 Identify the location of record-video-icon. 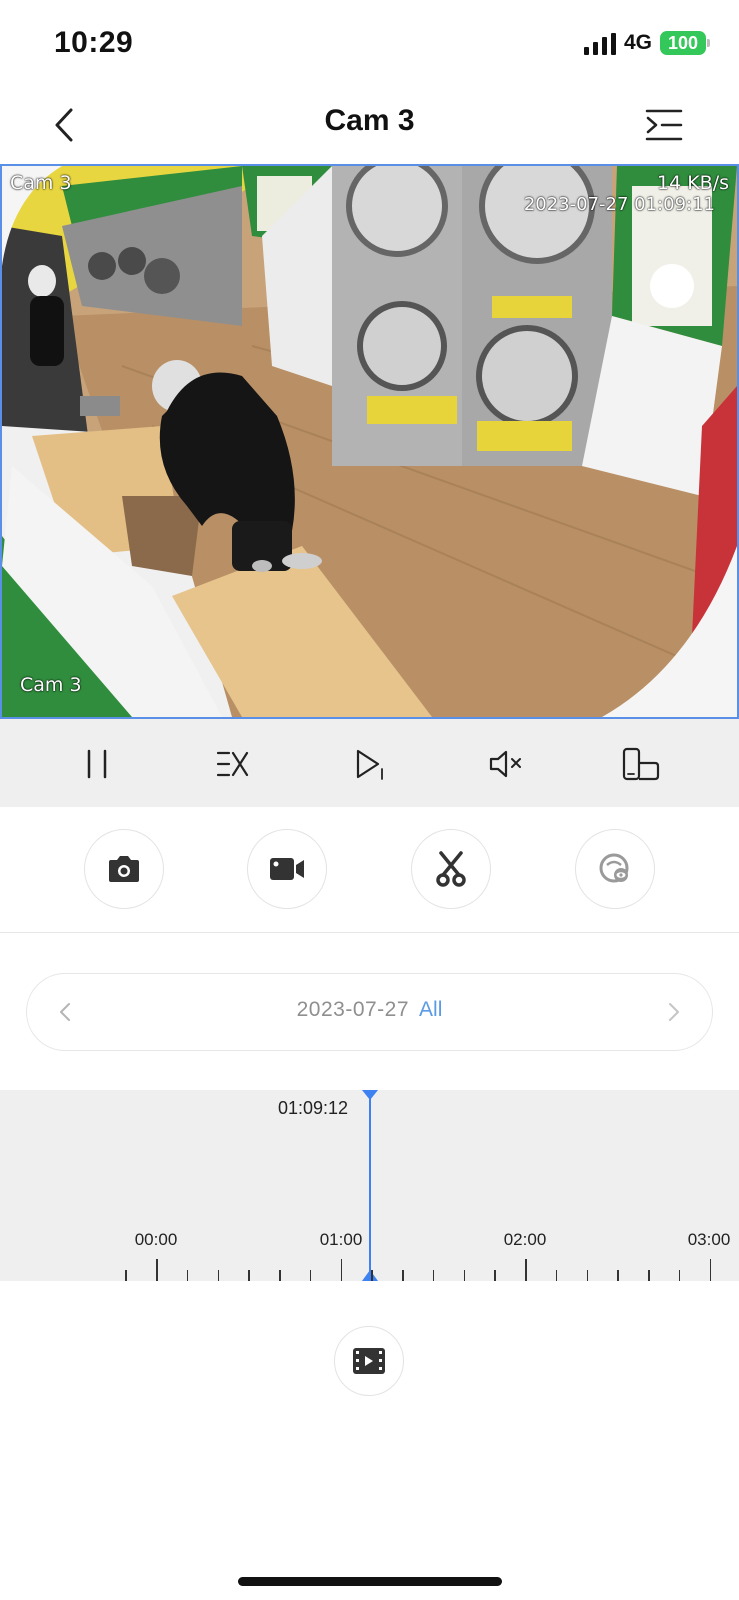
(287, 869).